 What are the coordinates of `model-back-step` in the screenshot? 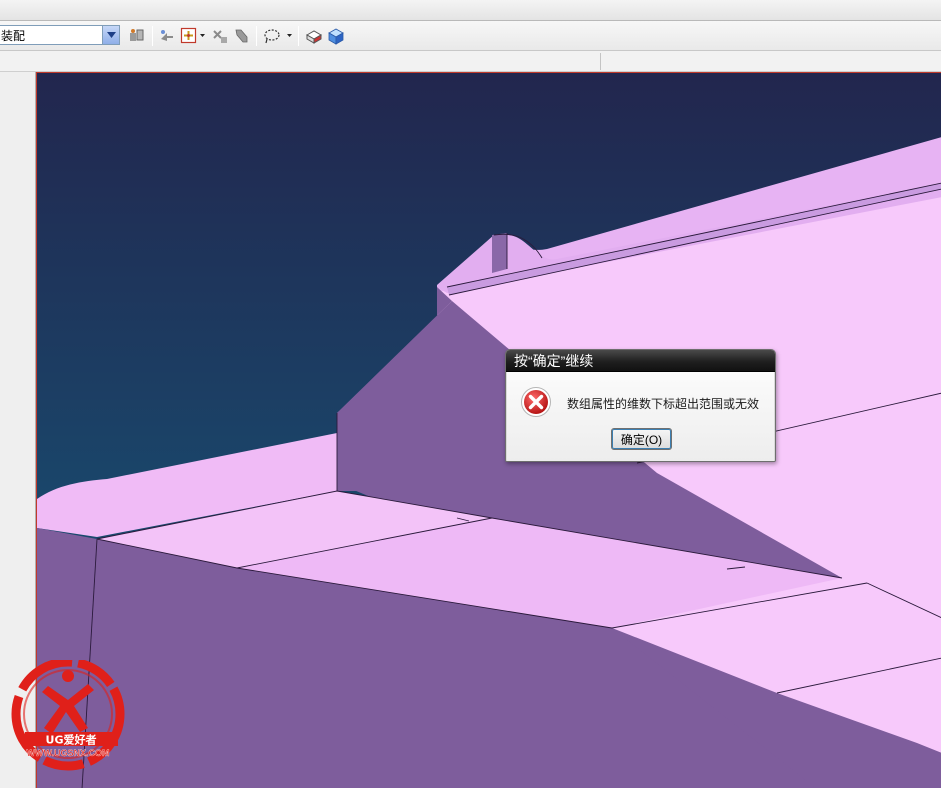 It's located at (499, 253).